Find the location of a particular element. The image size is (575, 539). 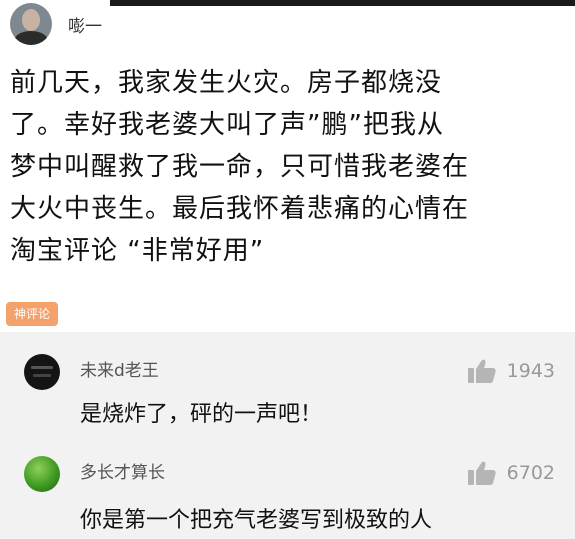

post-line: 前几天，我家发生火灾。房子都烧没 is located at coordinates (226, 83).